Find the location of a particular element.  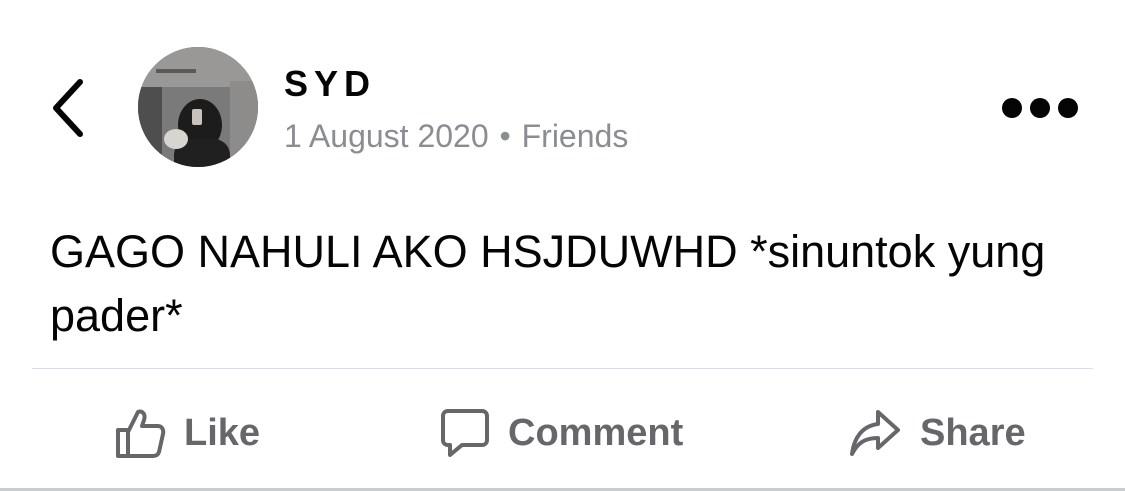

post-date: 1 August 2020 is located at coordinates (386, 136).